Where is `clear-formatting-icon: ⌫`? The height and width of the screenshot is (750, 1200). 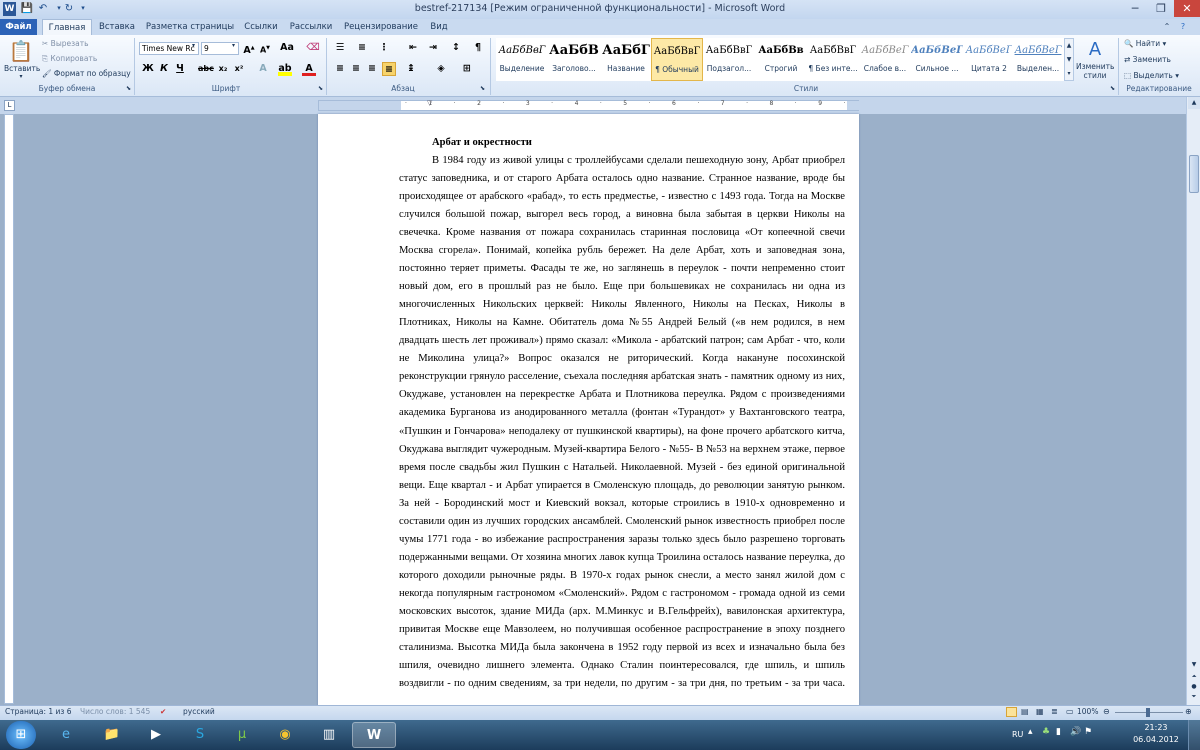 clear-formatting-icon: ⌫ is located at coordinates (313, 48).